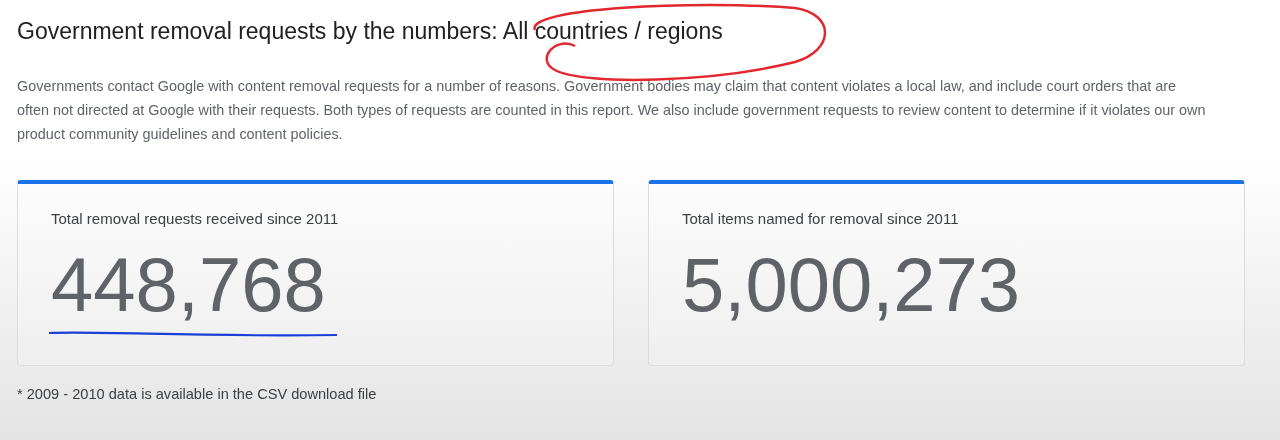  I want to click on intro-paragraph: Governments contact Google with content removal requests for a number of reasons. Government bodies may claim that content violates a local law, and include court orders that are often not directed at Google with their requests. Both types of requests are counted in this report. We also include government requests to review content to determine if it violates our own product community guidelines and content policies., so click(612, 110).